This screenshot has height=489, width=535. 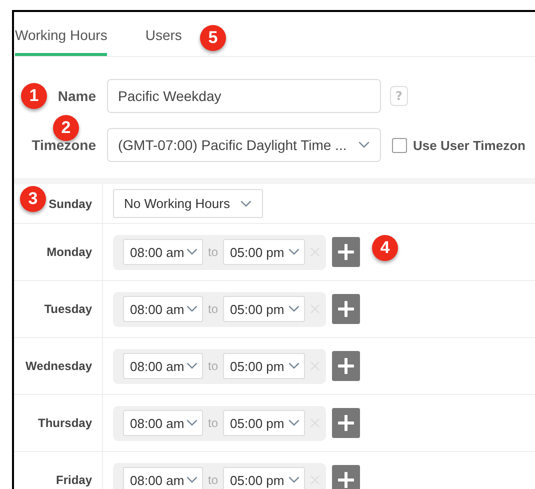 I want to click on callout-badge: 1, so click(x=34, y=96).